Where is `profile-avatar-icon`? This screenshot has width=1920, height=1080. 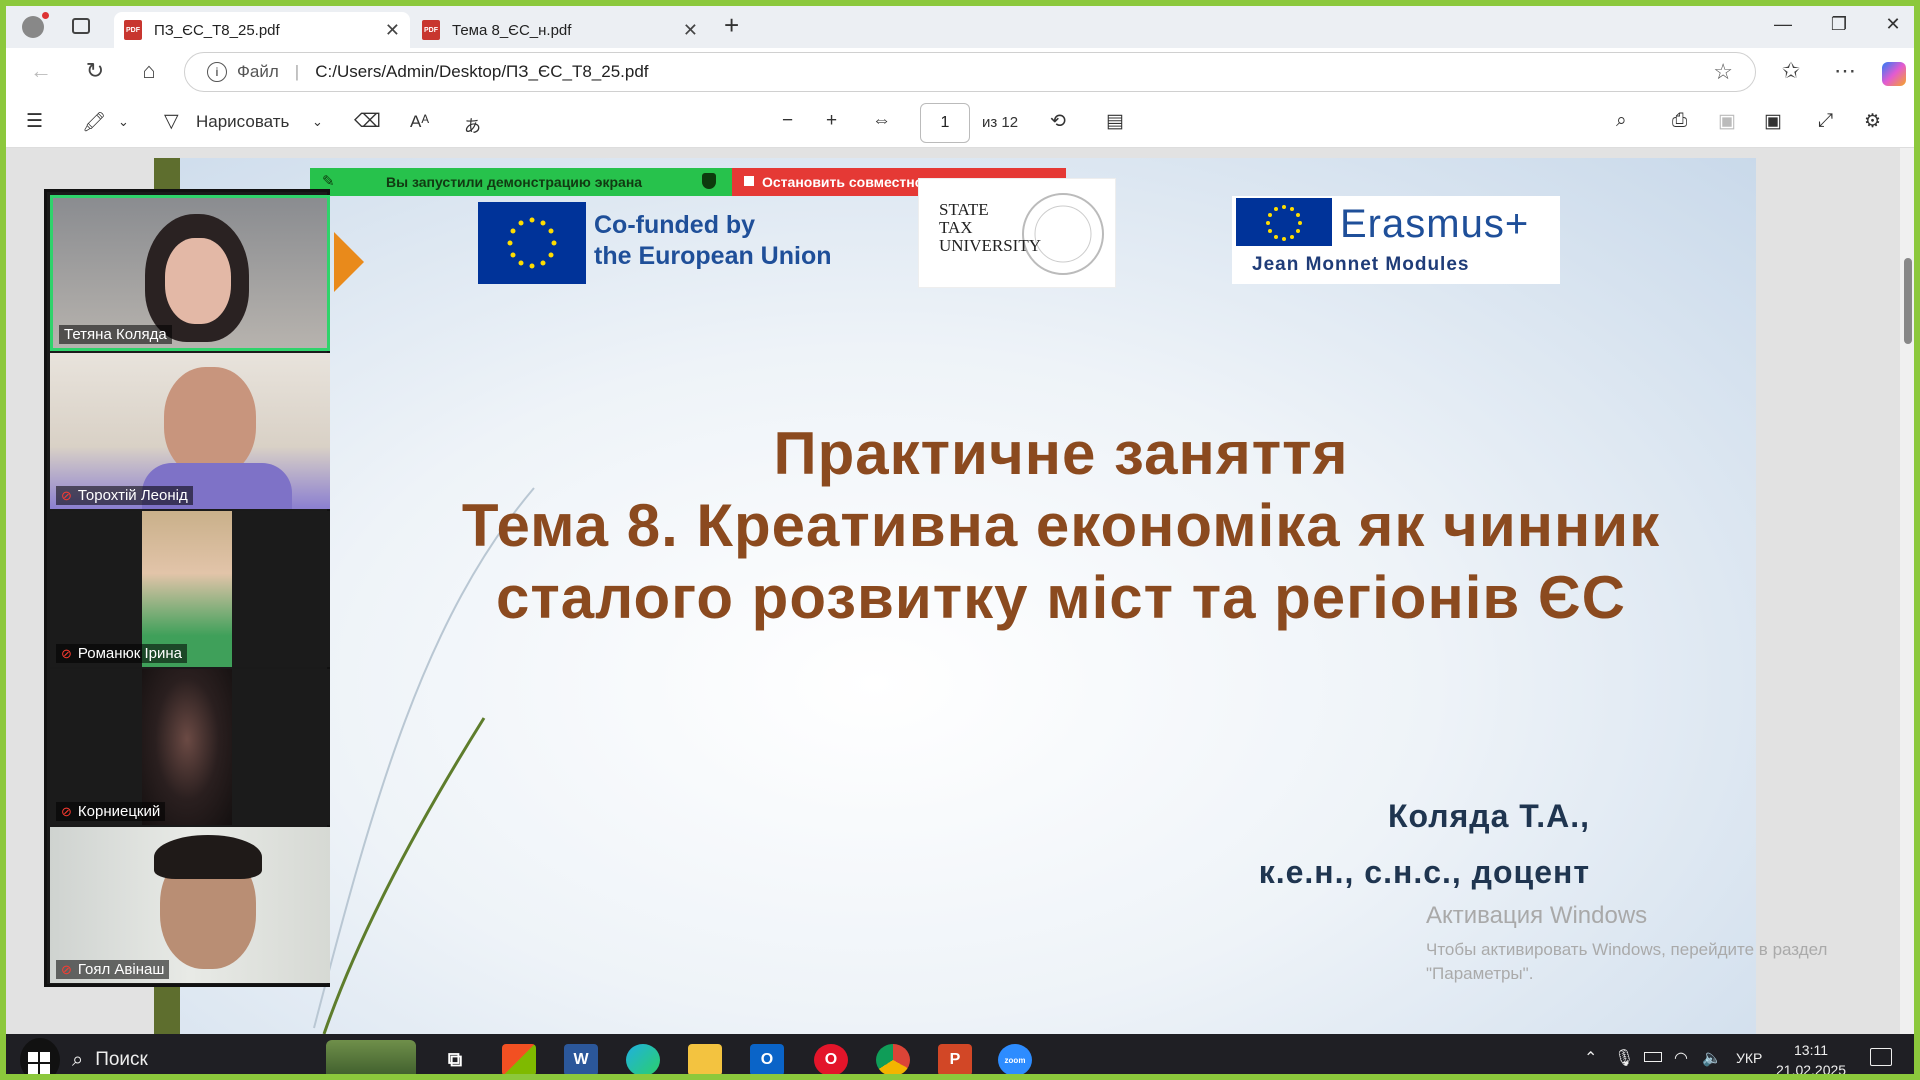 profile-avatar-icon is located at coordinates (33, 27).